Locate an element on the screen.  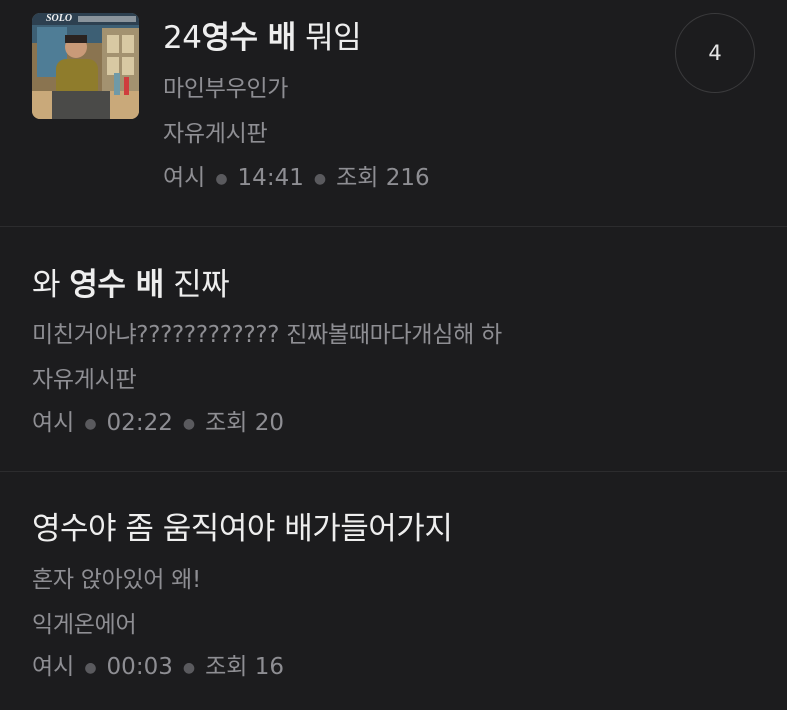
post-meta: 여시 ● 14:41 ● 조회 216 is located at coordinates (296, 178).